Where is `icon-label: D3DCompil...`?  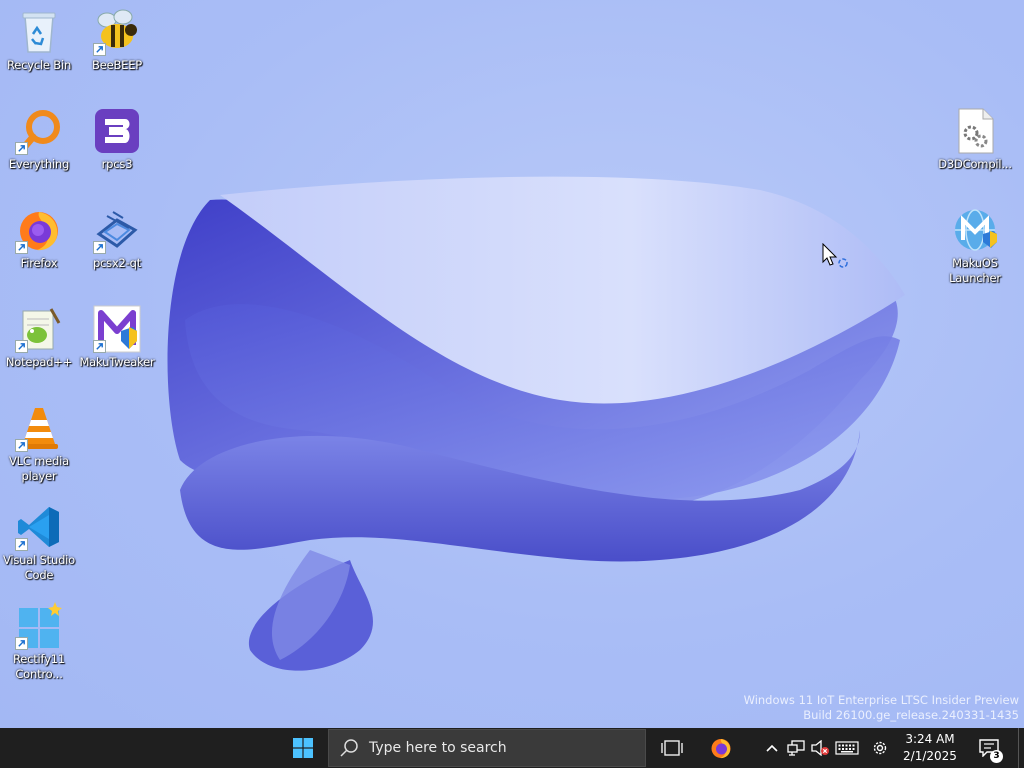
icon-label: D3DCompil... is located at coordinates (975, 164).